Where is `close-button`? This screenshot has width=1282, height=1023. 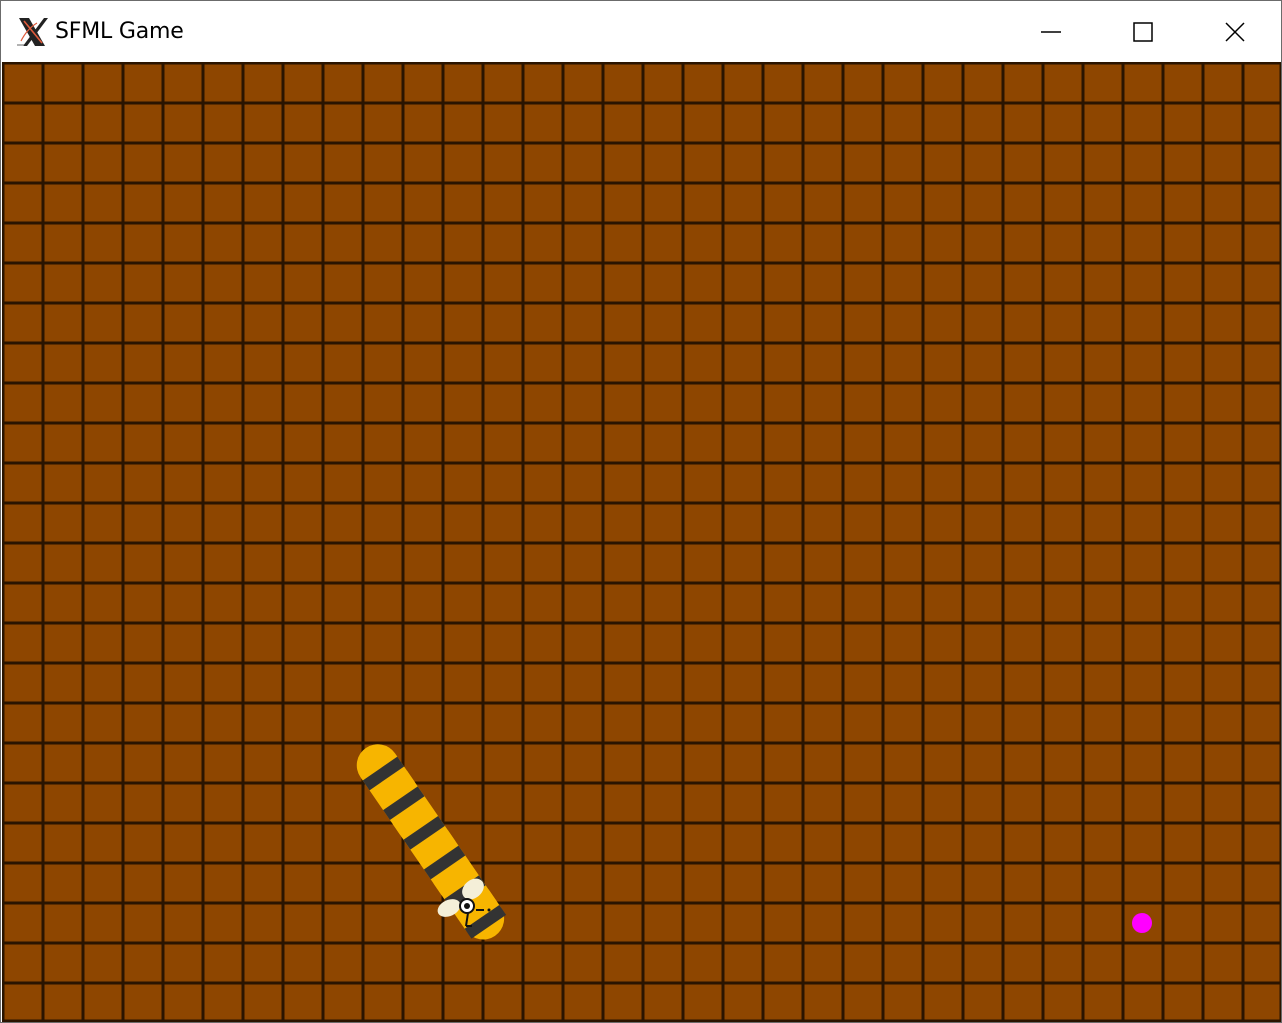
close-button is located at coordinates (1235, 31).